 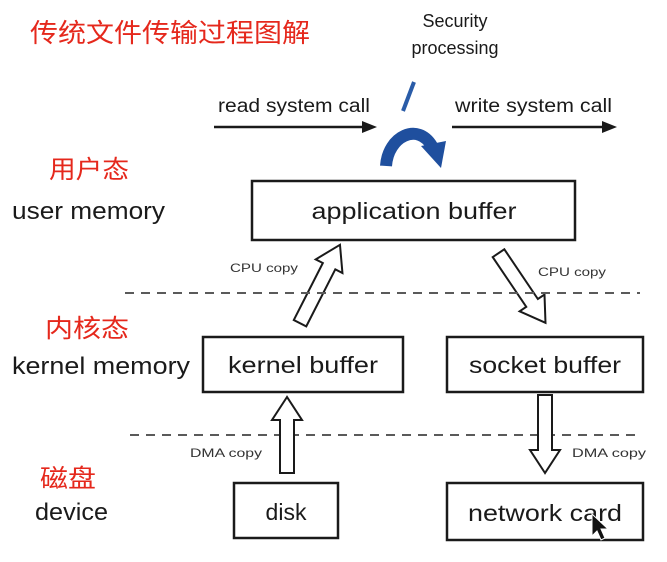 What do you see at coordinates (87, 328) in the screenshot?
I see `kernel-layer-cn-label: 内核态` at bounding box center [87, 328].